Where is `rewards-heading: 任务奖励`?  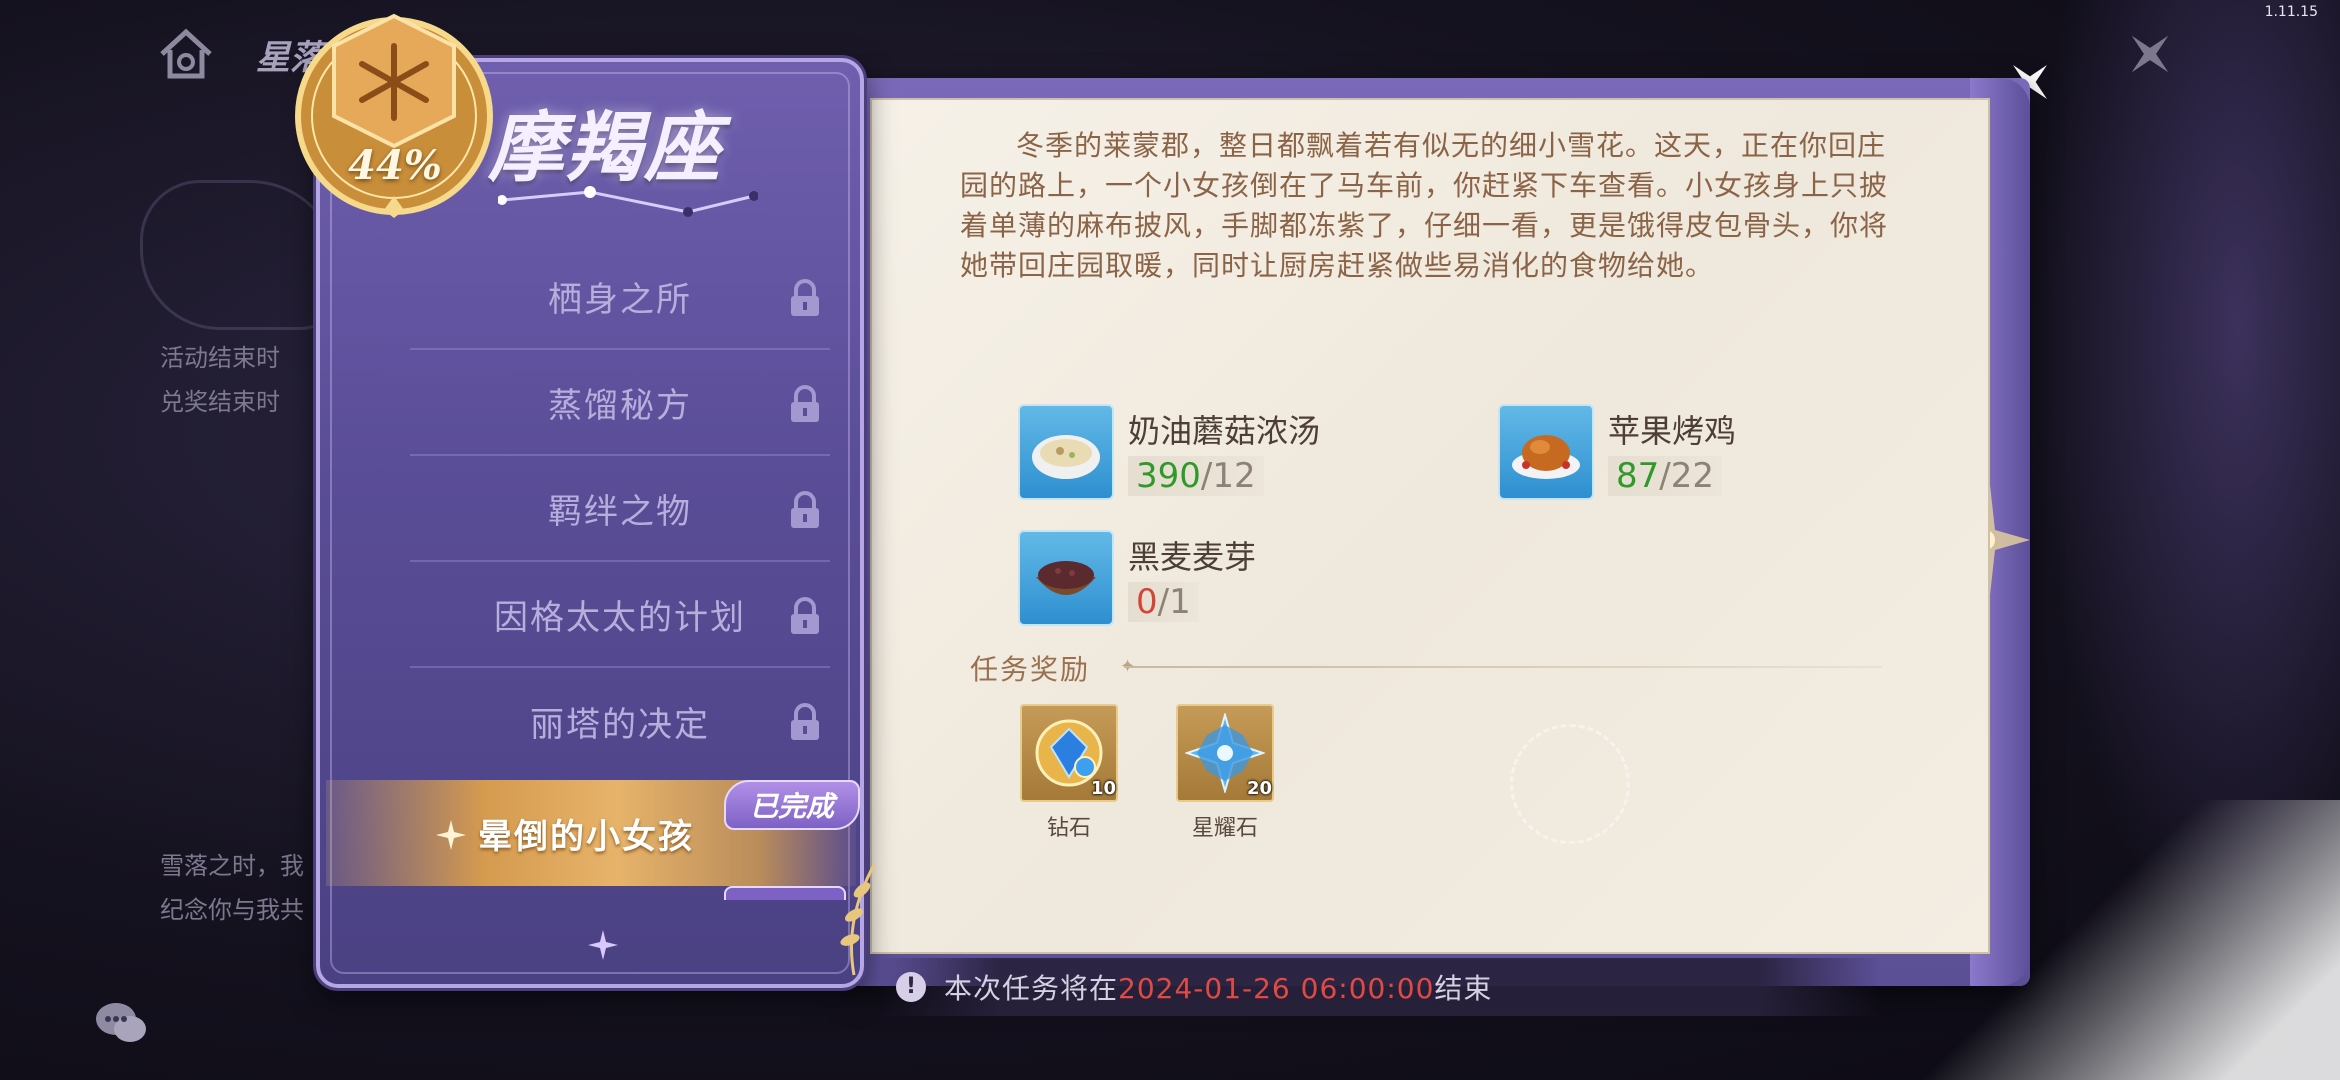
rewards-heading: 任务奖励 is located at coordinates (1030, 669).